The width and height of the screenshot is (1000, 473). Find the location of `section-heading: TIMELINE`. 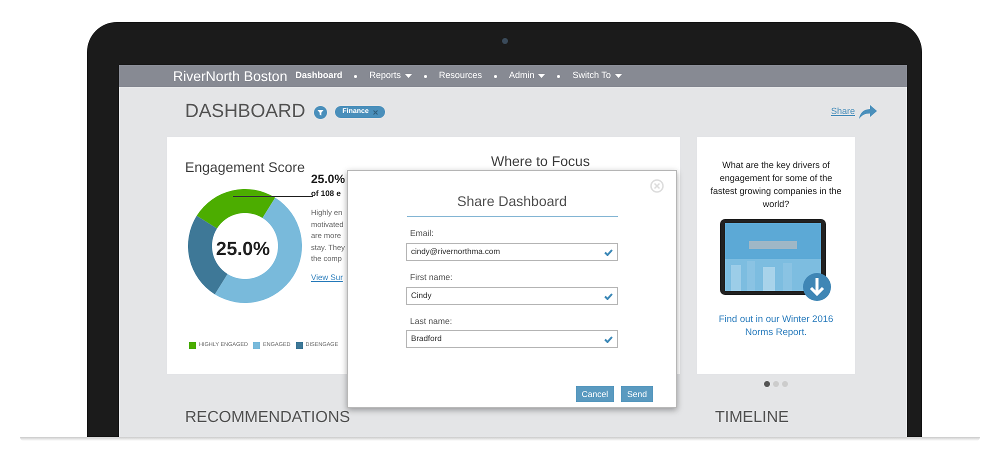

section-heading: TIMELINE is located at coordinates (752, 418).